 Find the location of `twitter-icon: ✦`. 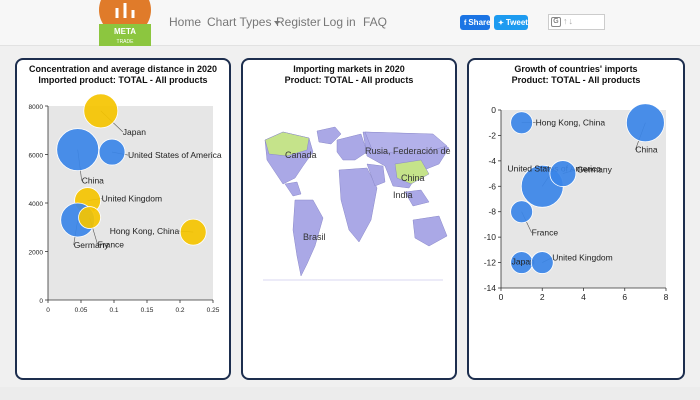

twitter-icon: ✦ is located at coordinates (501, 23).